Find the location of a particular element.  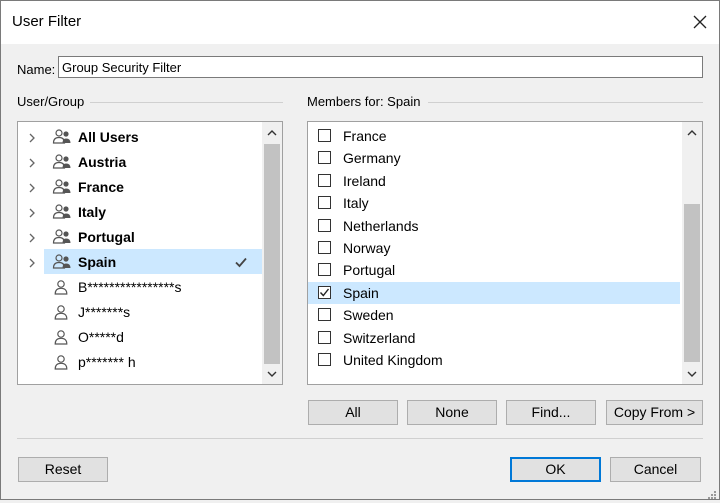

tree-row-label: Portugal is located at coordinates (106, 236).